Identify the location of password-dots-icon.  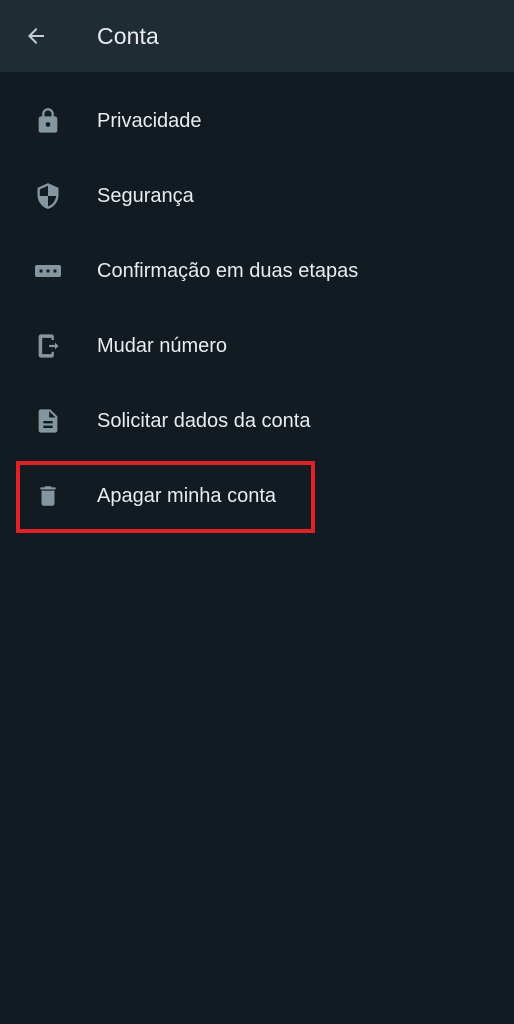
(48, 271).